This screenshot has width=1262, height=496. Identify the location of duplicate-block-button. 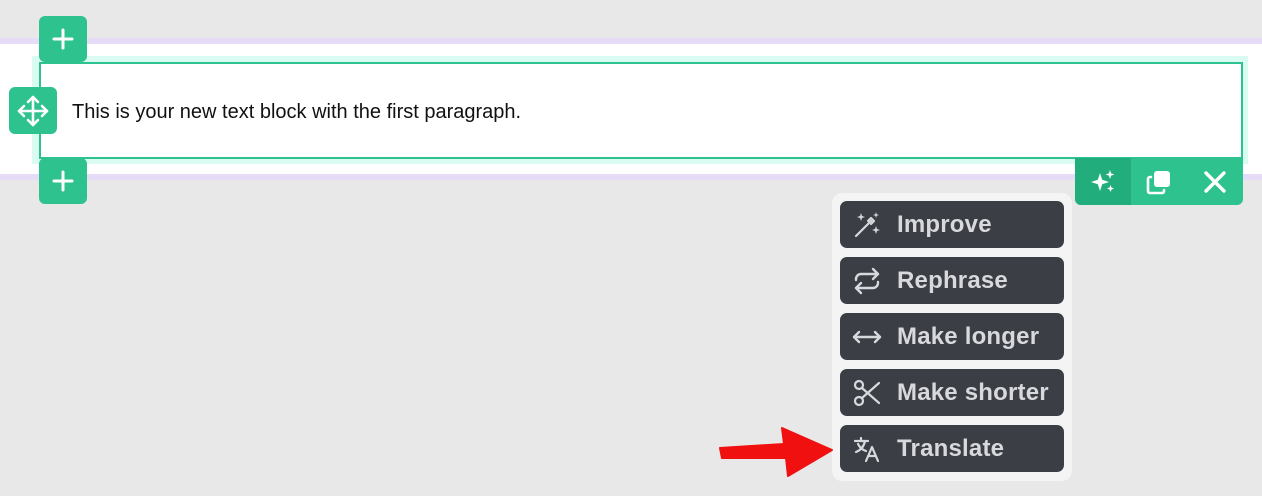
(1159, 181).